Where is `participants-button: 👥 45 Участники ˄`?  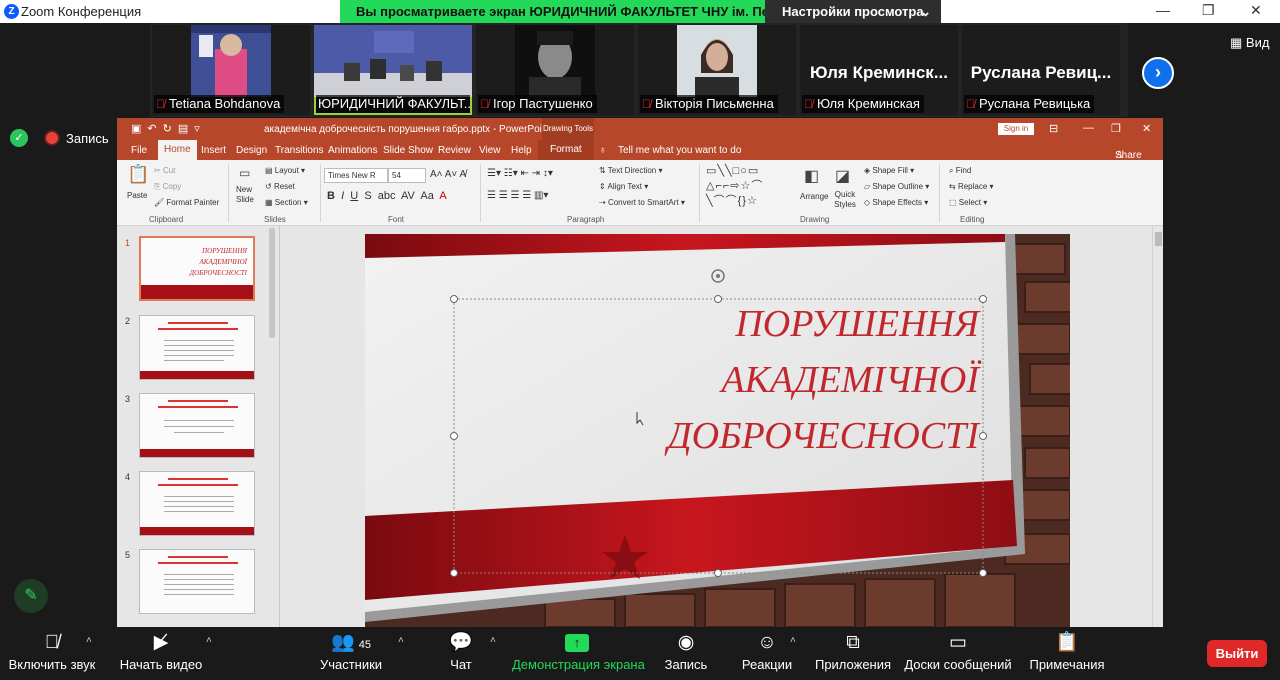 participants-button: 👥 45 Участники ˄ is located at coordinates (360, 653).